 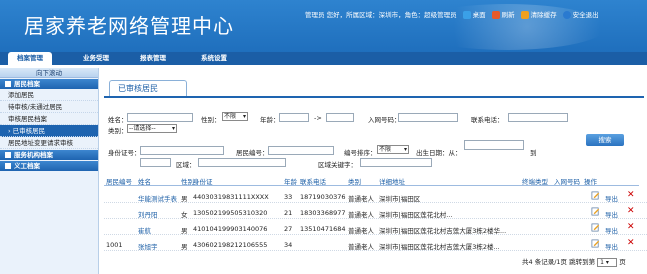 What do you see at coordinates (186, 165) in the screenshot?
I see `area-label: 区域：` at bounding box center [186, 165].